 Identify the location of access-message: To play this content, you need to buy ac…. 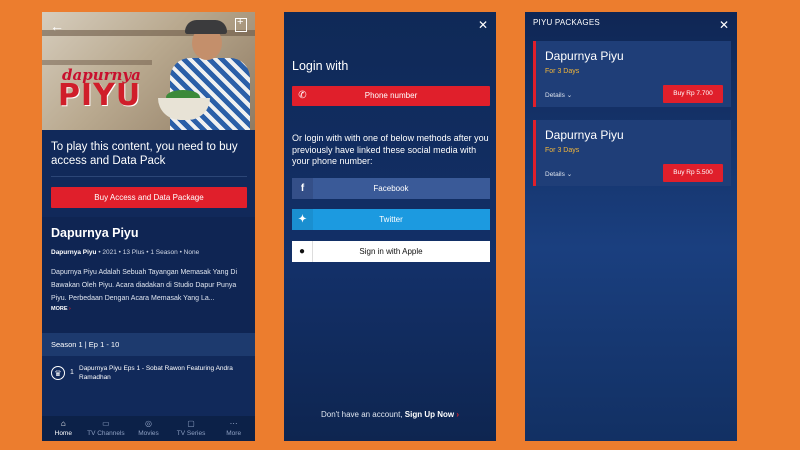
(144, 154).